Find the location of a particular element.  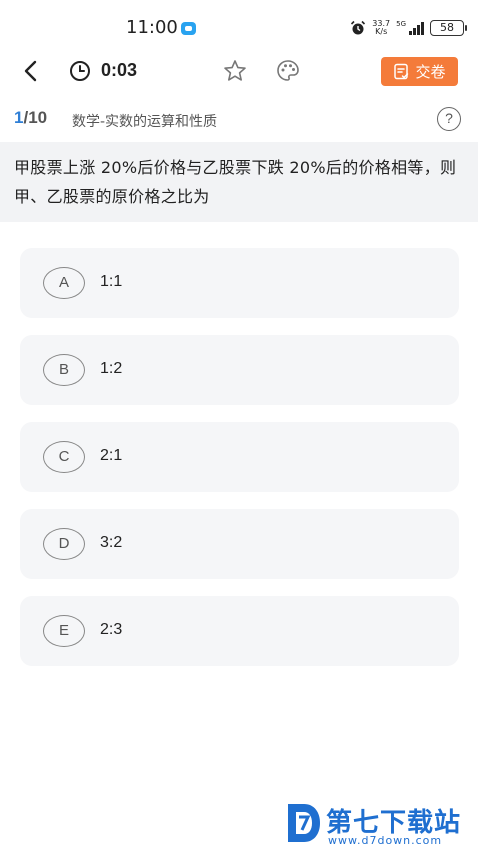

option-e: E 2:3 is located at coordinates (239, 631).